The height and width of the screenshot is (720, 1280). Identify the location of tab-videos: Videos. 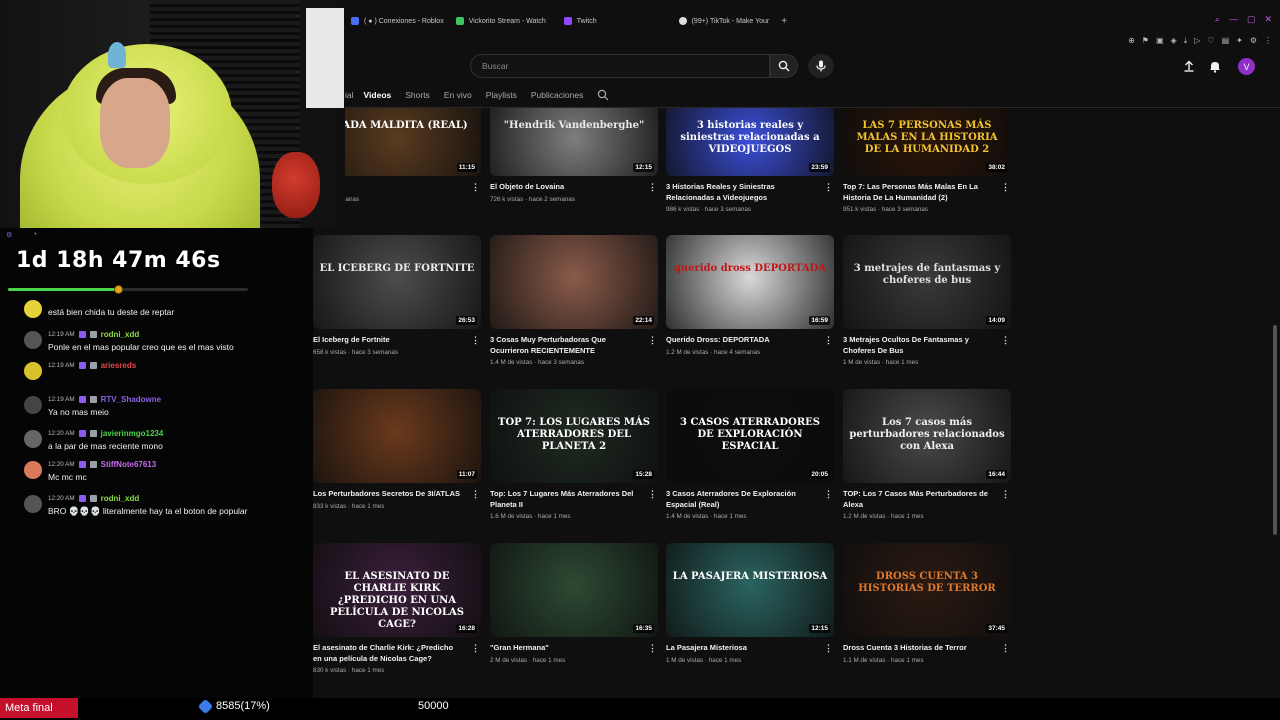
(378, 95).